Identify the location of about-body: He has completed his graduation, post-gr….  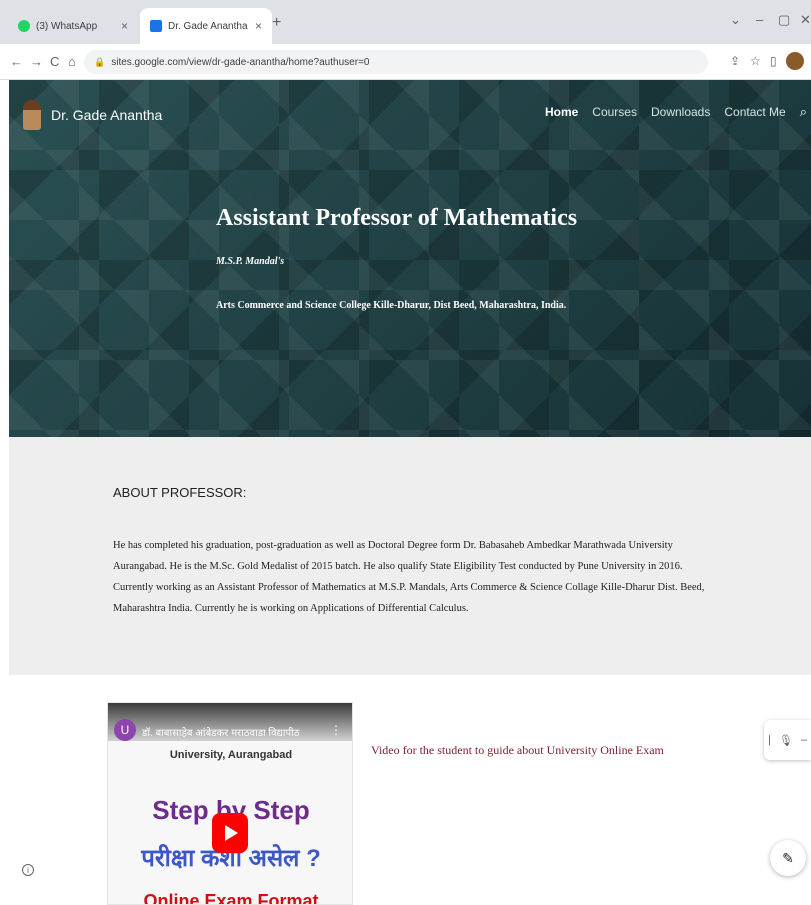
(409, 577).